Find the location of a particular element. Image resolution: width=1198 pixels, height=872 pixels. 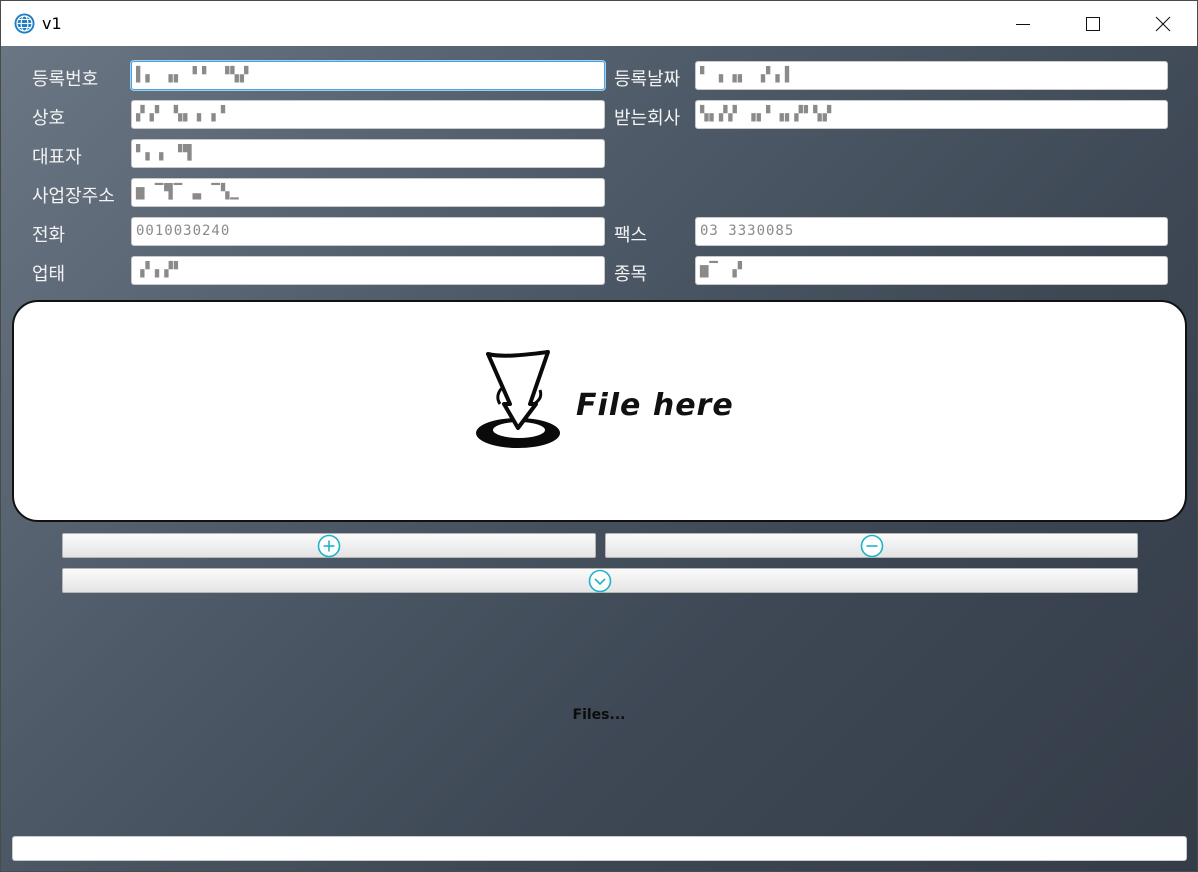

recv-company-field: ▚▖▞▞ ▗▖▘▗▖▞▘▚▞ is located at coordinates (931, 114).